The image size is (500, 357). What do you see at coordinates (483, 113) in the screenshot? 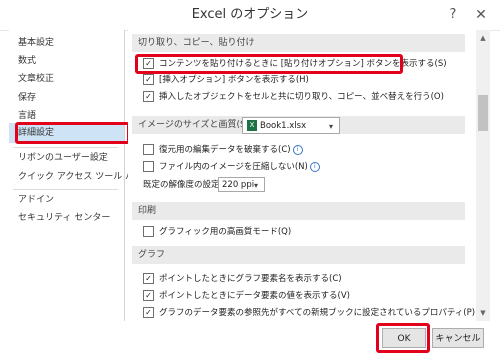
I see `scrollbar-thumb` at bounding box center [483, 113].